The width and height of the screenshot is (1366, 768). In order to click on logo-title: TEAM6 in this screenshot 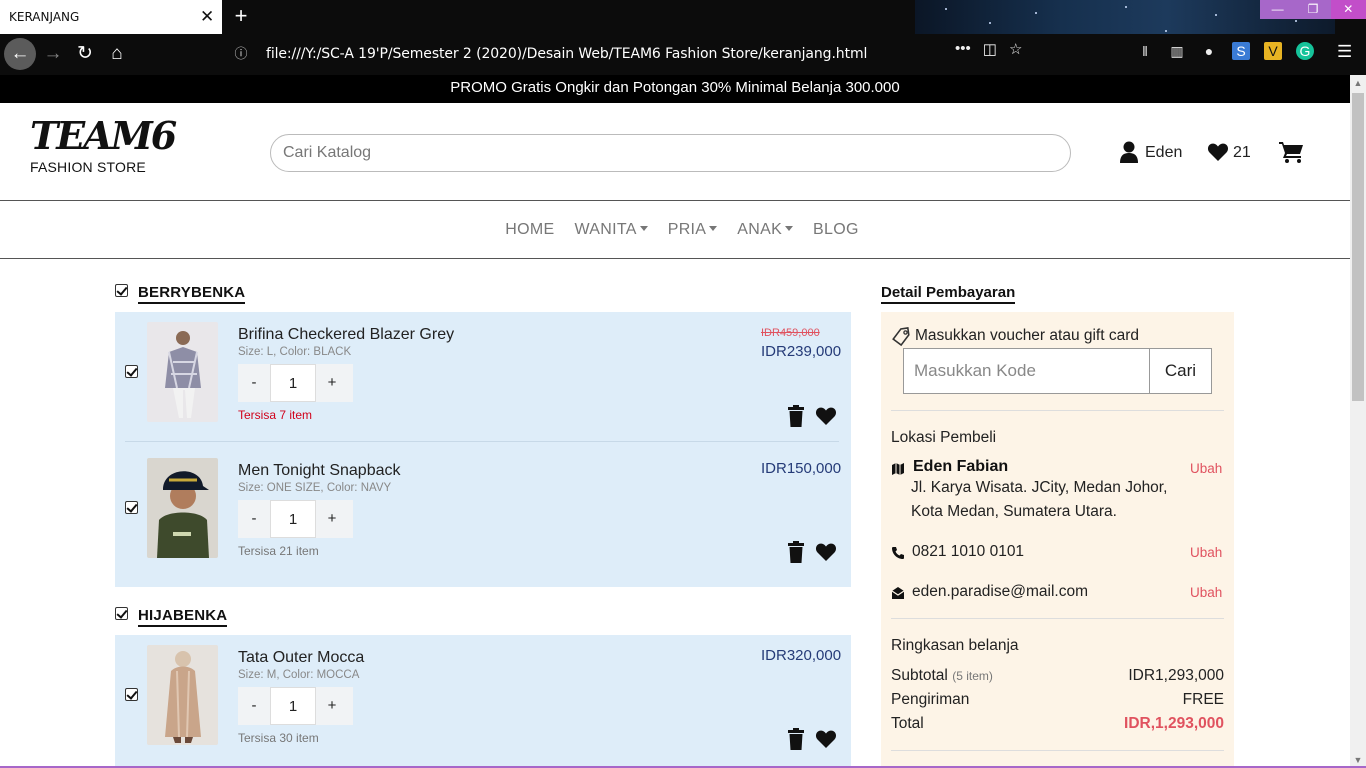, I will do `click(103, 135)`.